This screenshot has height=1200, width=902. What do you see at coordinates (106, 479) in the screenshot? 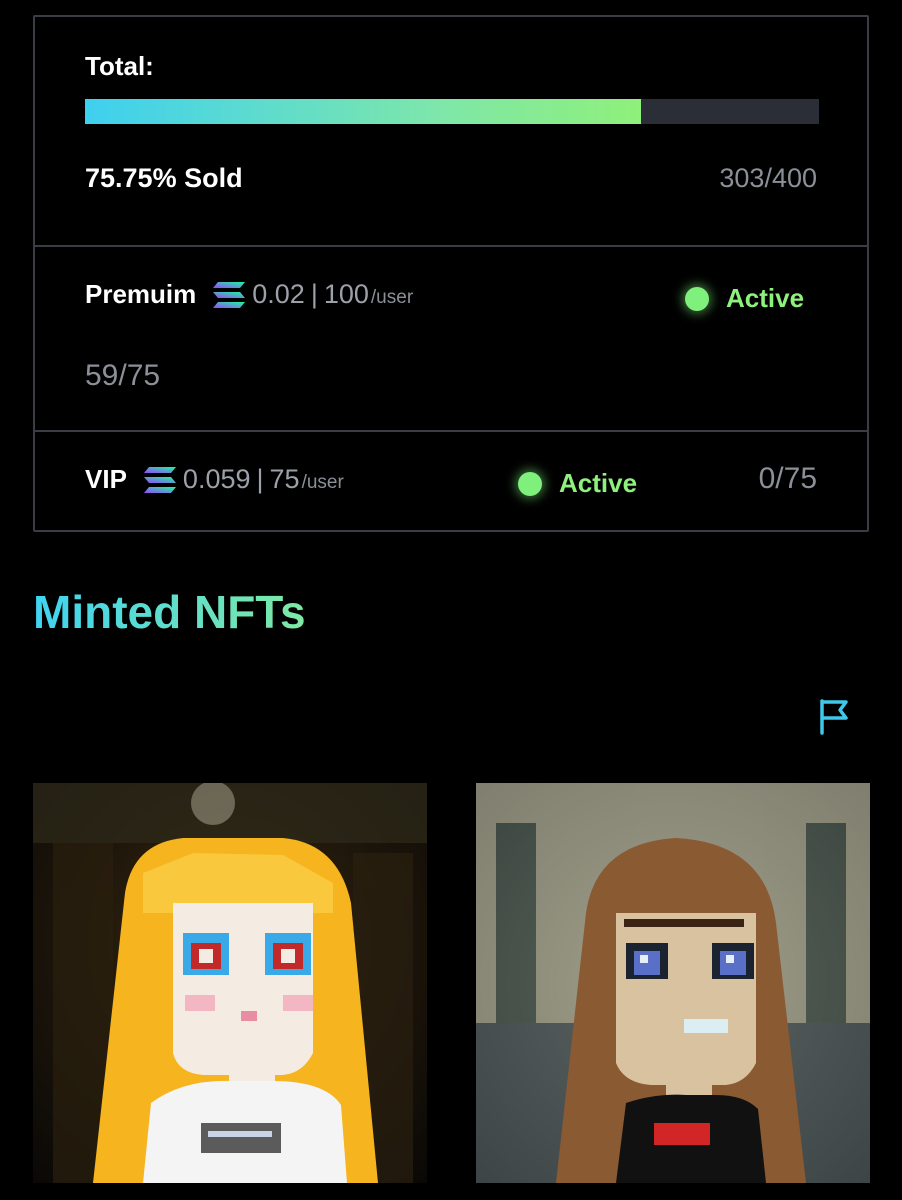
I see `tier-name: VIP` at bounding box center [106, 479].